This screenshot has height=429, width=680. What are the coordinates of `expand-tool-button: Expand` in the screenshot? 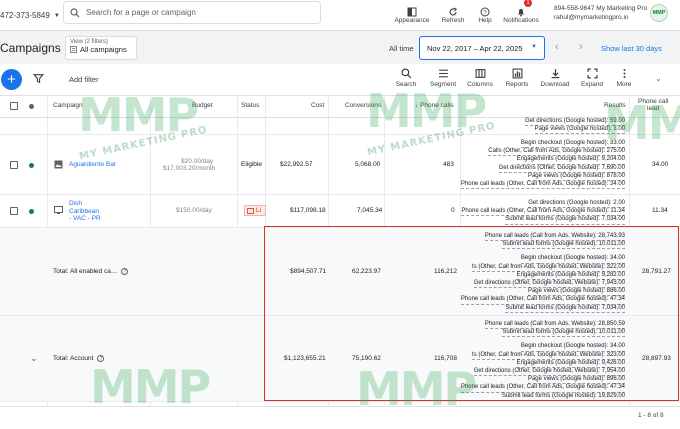 It's located at (592, 78).